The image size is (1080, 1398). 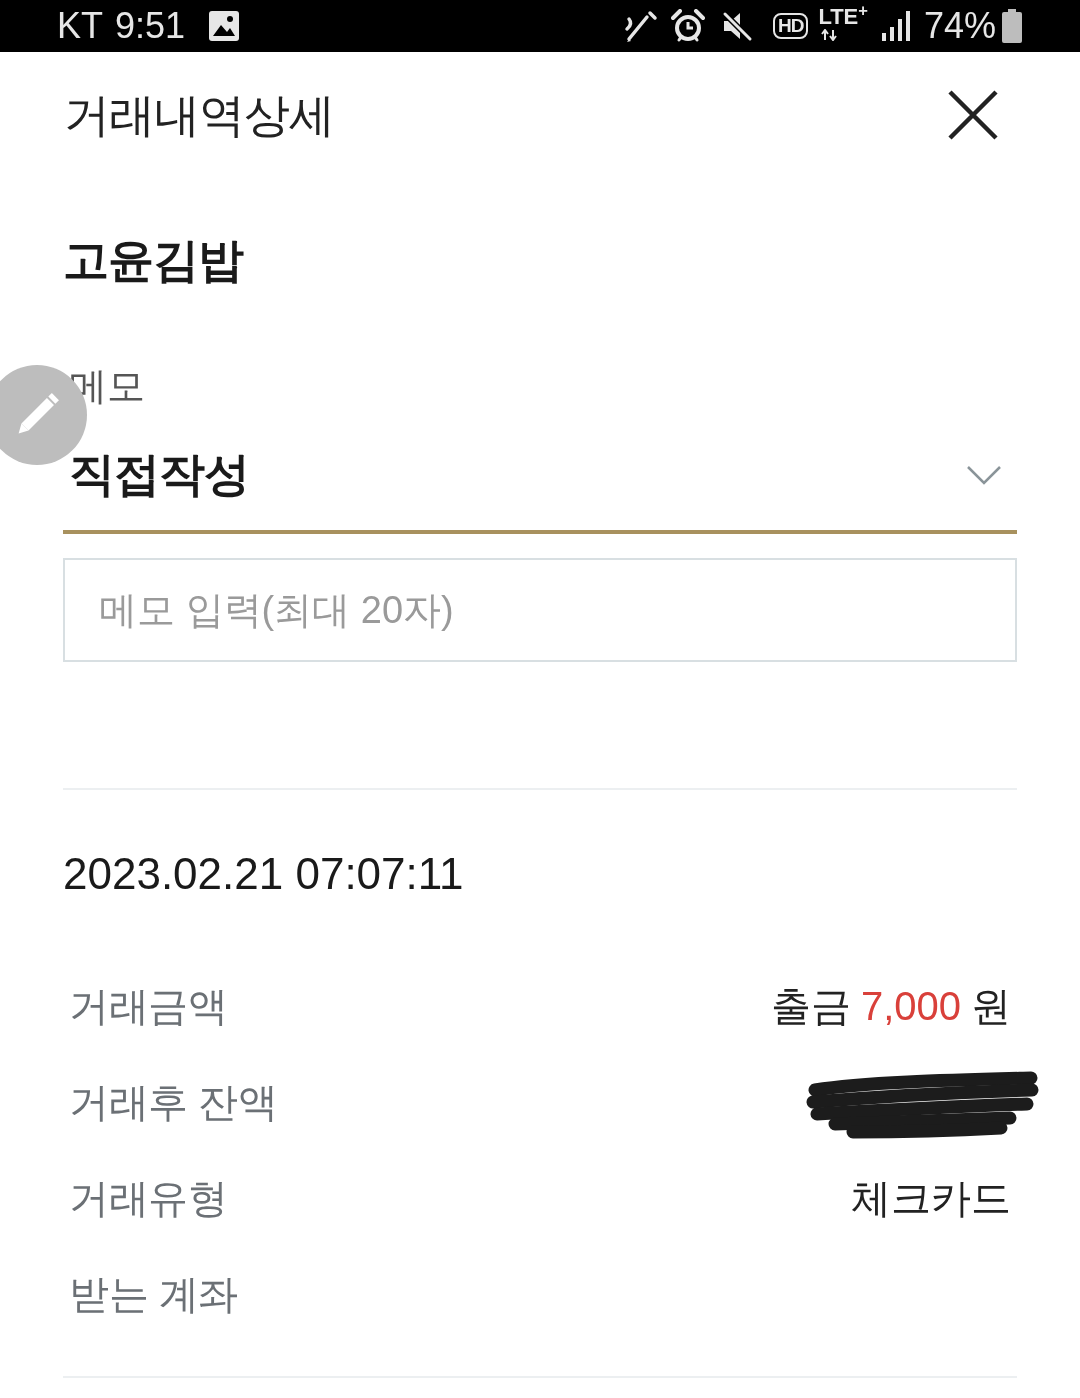 I want to click on pen-icon, so click(x=640, y=26).